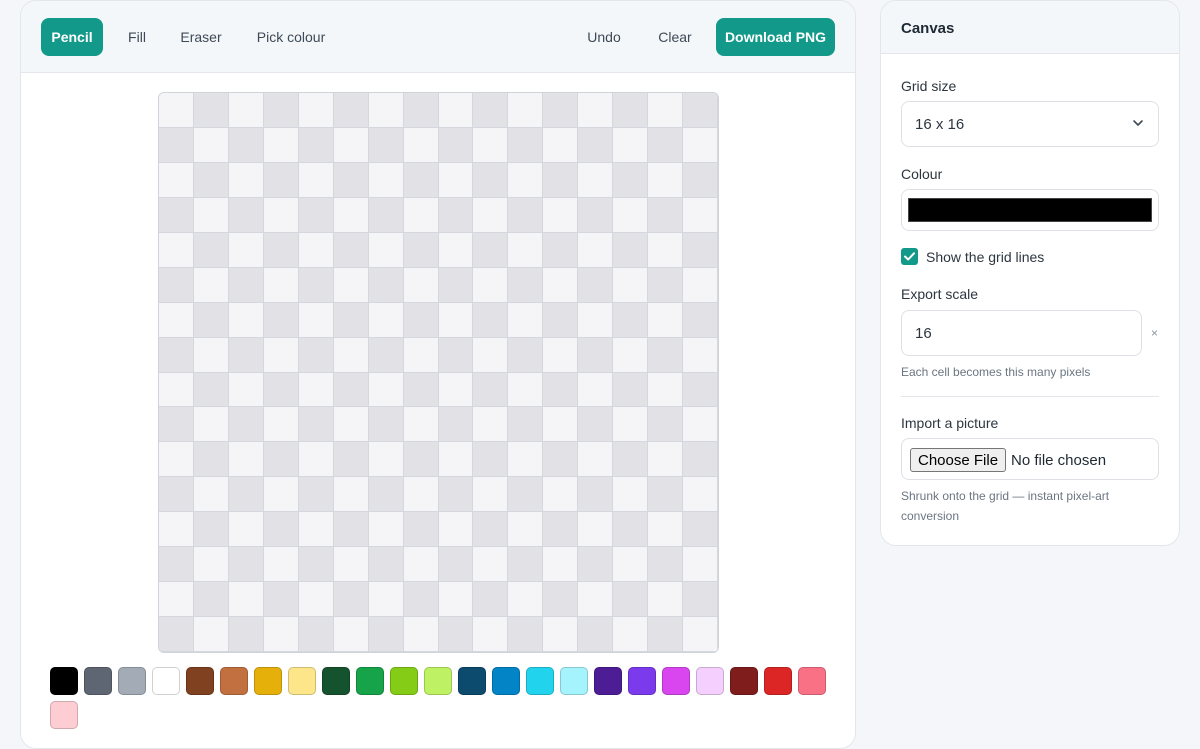 This screenshot has height=749, width=1200. Describe the element at coordinates (958, 460) in the screenshot. I see `choose-file-button: Choose File` at that location.